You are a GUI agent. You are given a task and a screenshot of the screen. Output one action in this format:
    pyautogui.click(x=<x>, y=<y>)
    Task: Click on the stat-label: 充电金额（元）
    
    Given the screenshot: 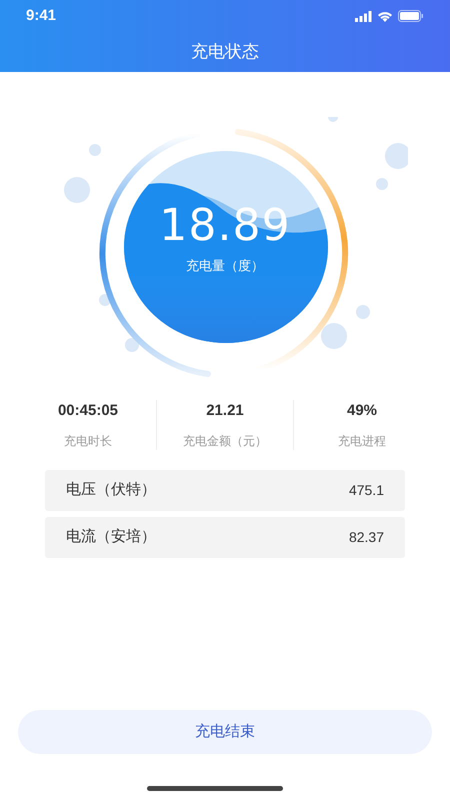 What is the action you would take?
    pyautogui.click(x=225, y=441)
    